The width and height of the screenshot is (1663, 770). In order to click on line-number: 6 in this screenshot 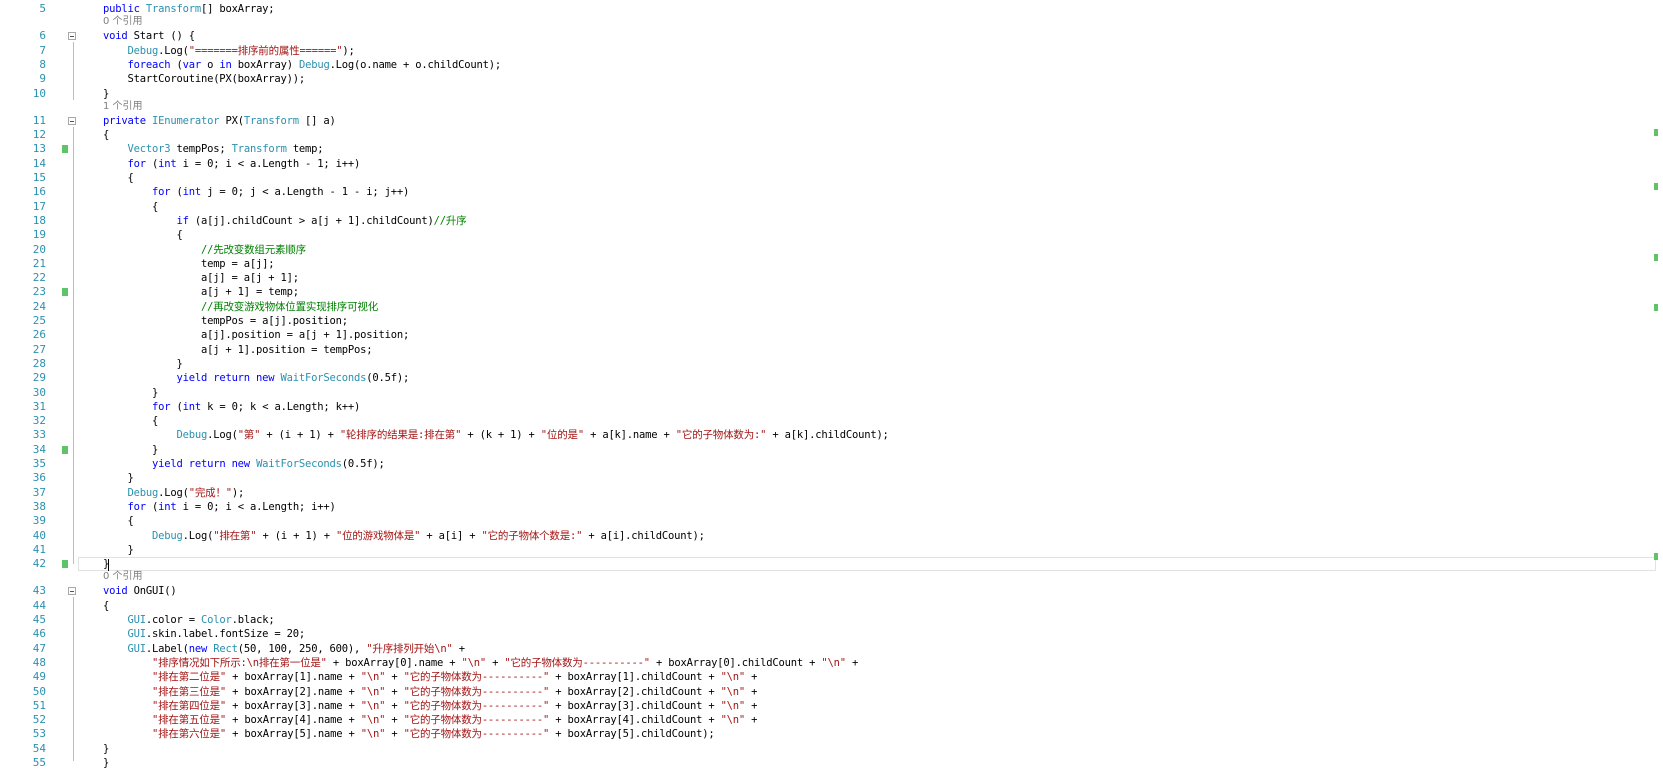, I will do `click(42, 36)`.